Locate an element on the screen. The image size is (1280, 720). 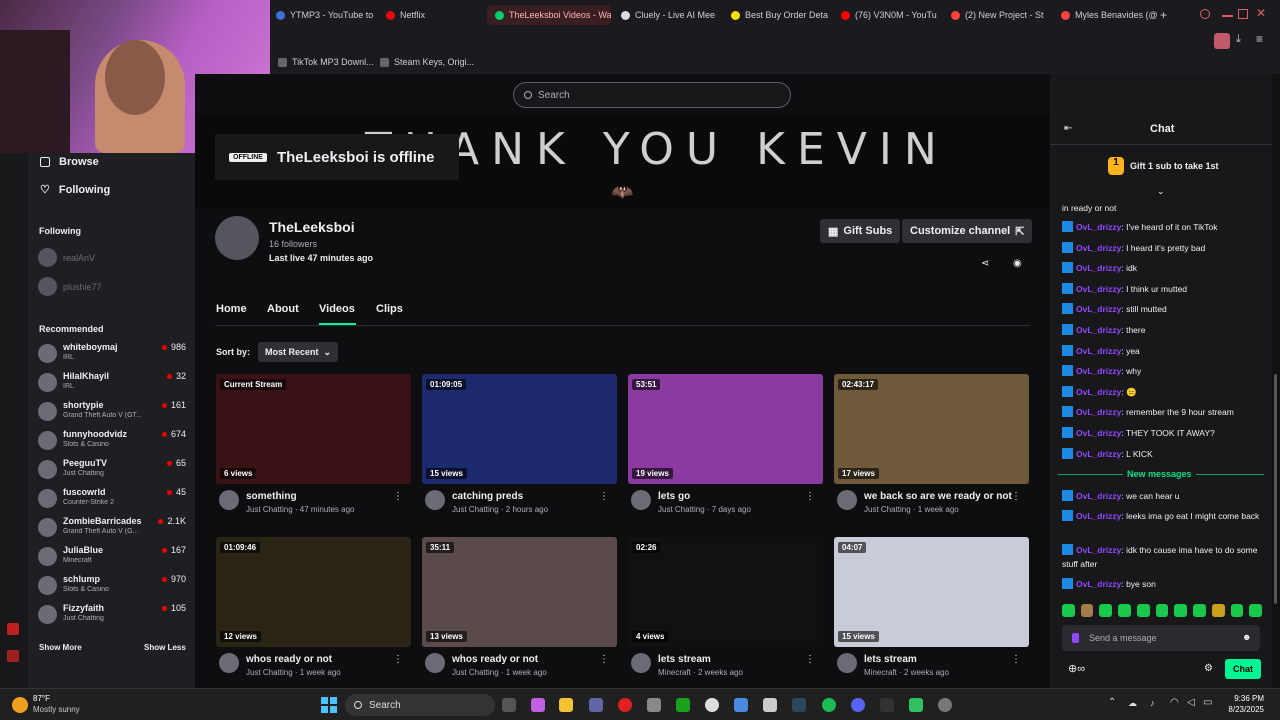
dell-icon is located at coordinates (712, 705).